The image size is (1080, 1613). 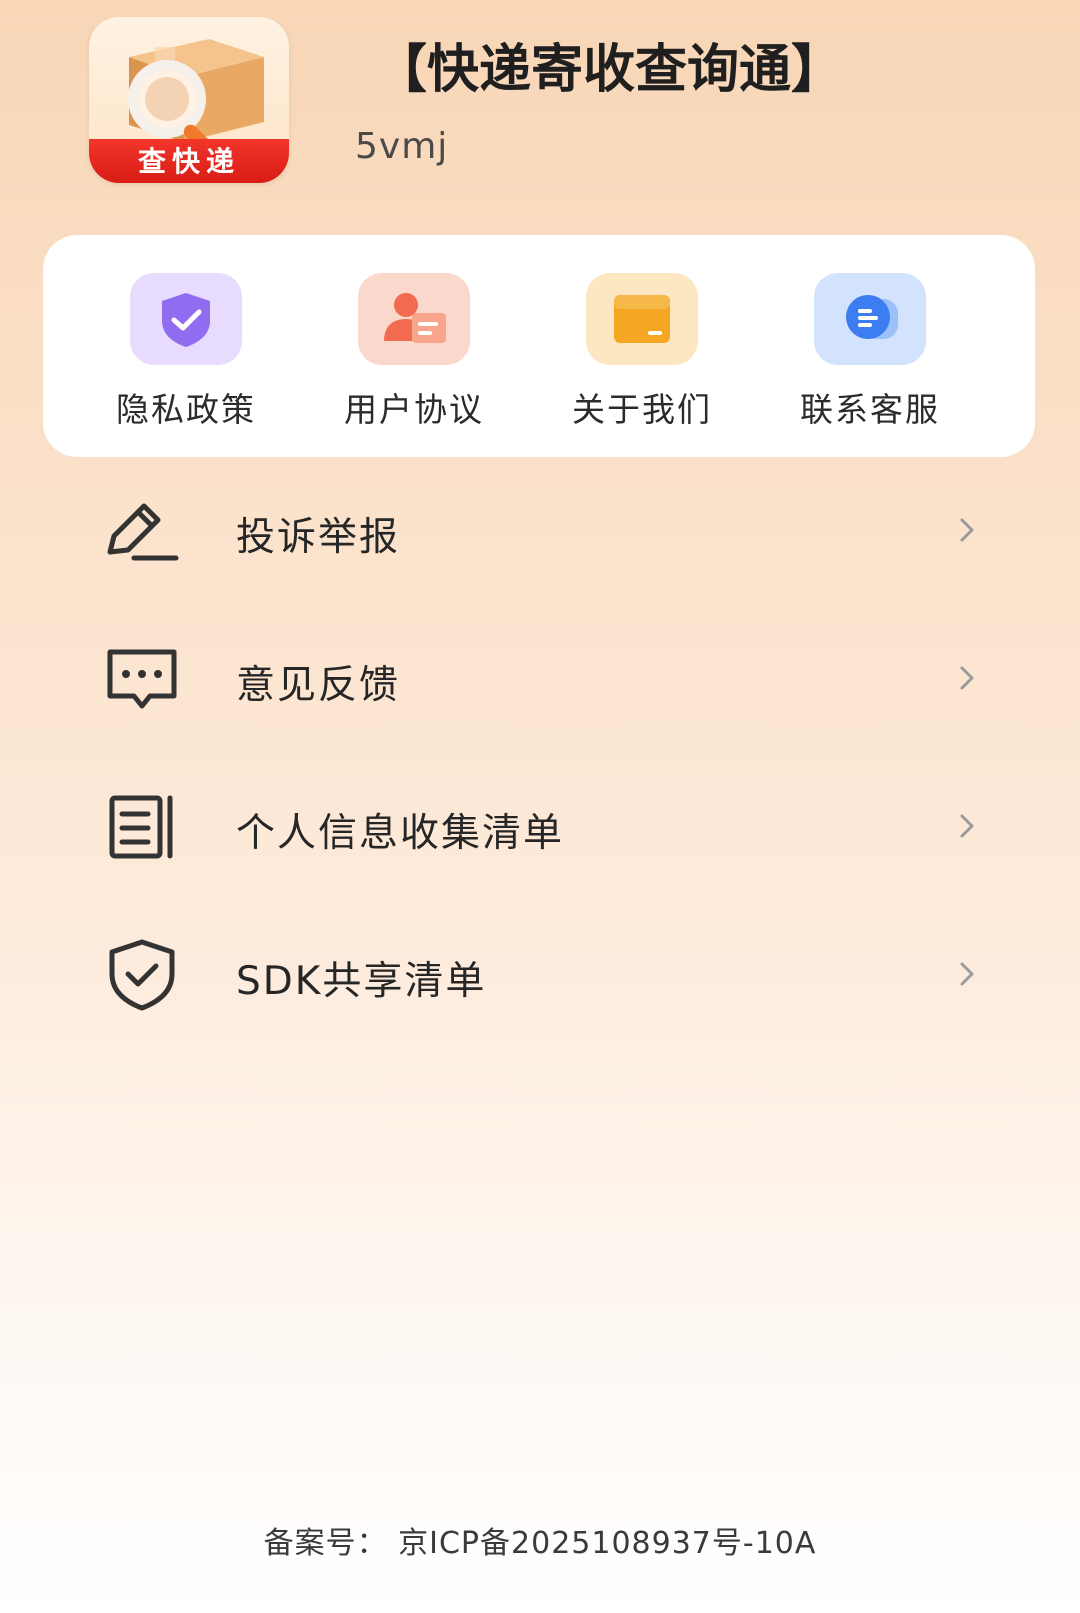 I want to click on shield-check-icon, so click(x=186, y=319).